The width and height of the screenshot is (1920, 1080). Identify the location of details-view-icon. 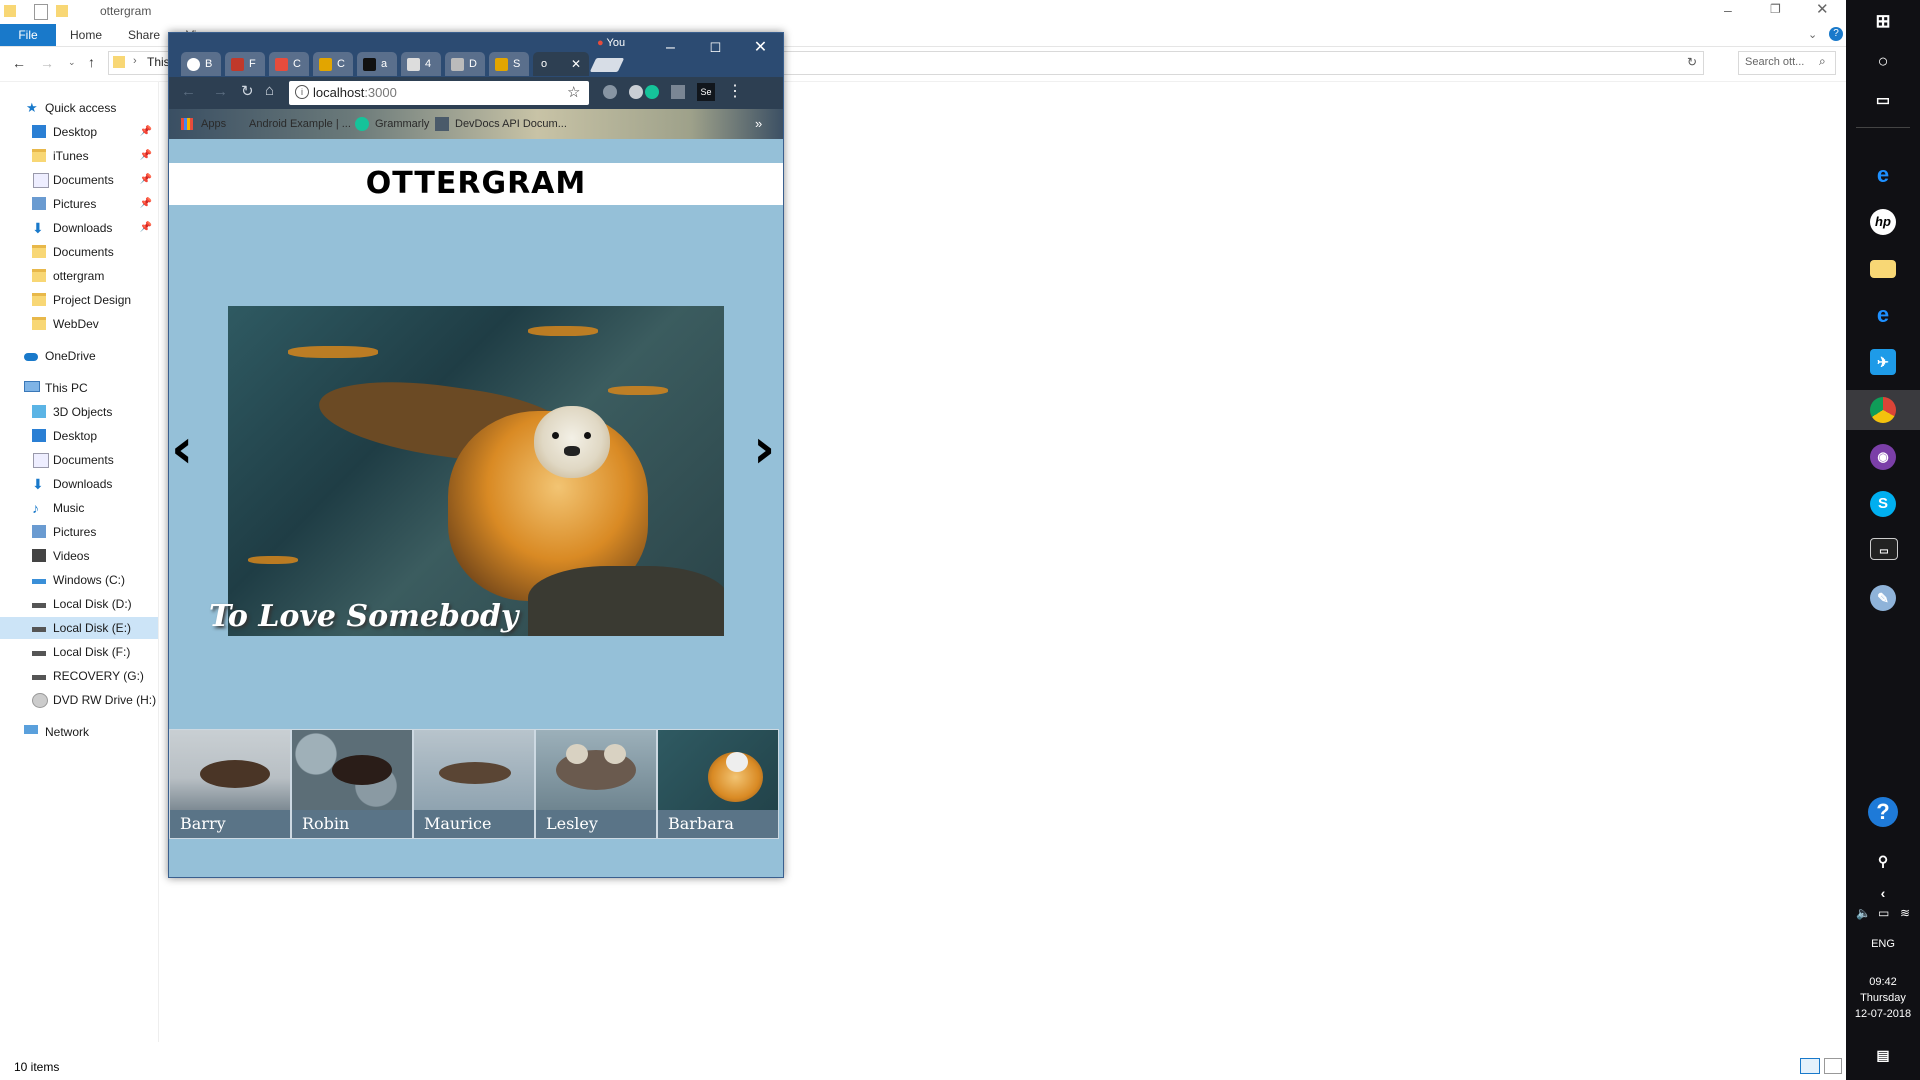
(1810, 1066).